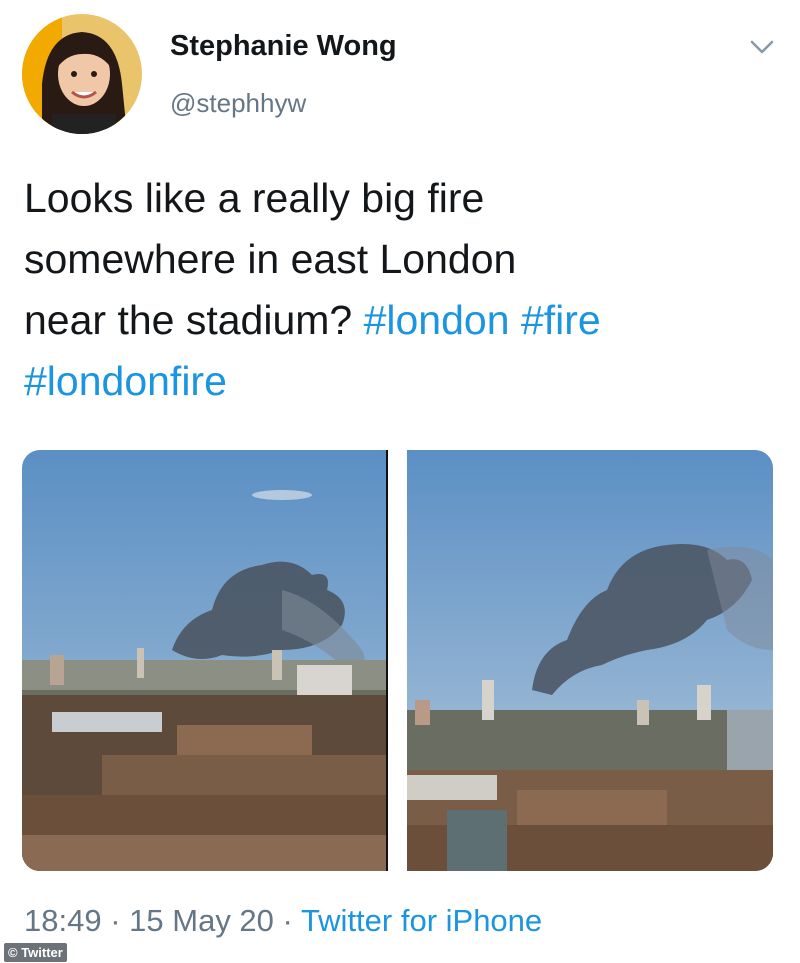 This screenshot has height=963, width=800. Describe the element at coordinates (238, 103) in the screenshot. I see `user-handle: @stephhyw` at that location.